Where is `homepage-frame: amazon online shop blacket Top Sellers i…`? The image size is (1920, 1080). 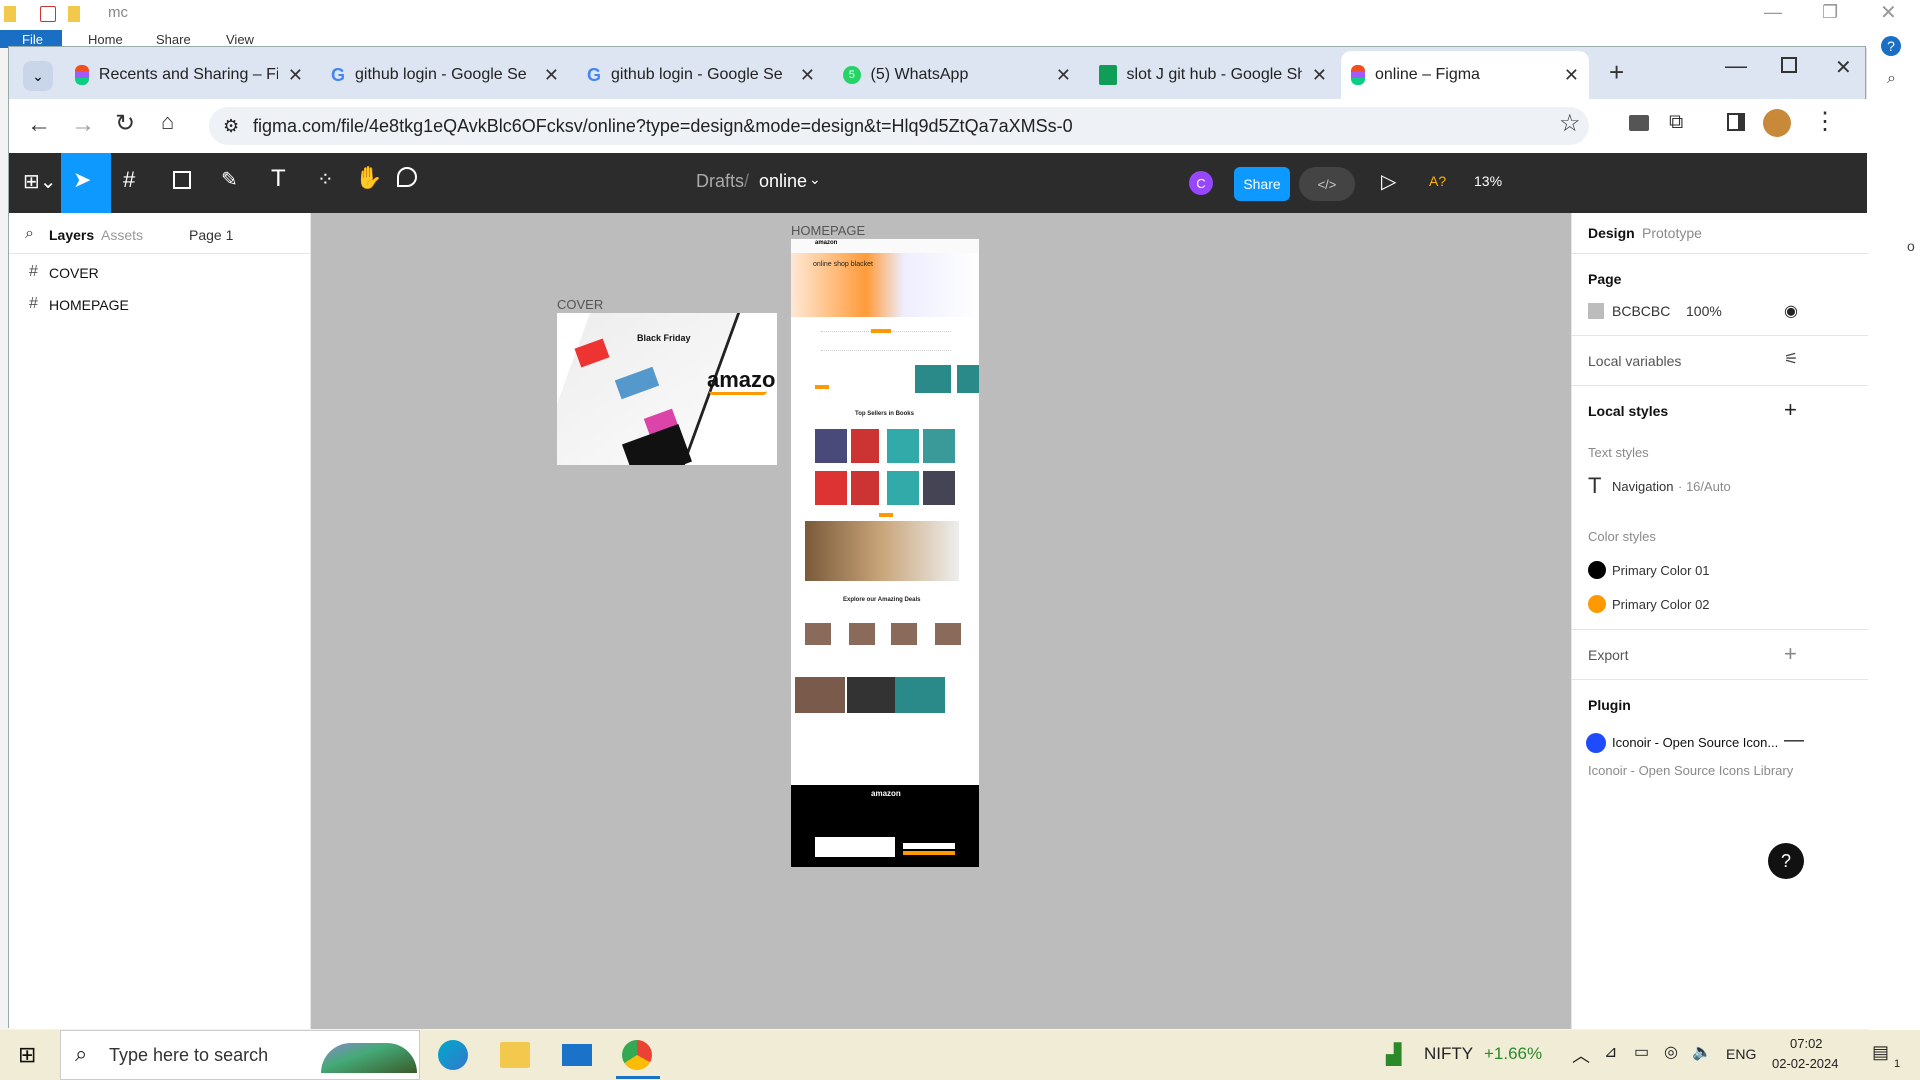 homepage-frame: amazon online shop blacket Top Sellers i… is located at coordinates (885, 553).